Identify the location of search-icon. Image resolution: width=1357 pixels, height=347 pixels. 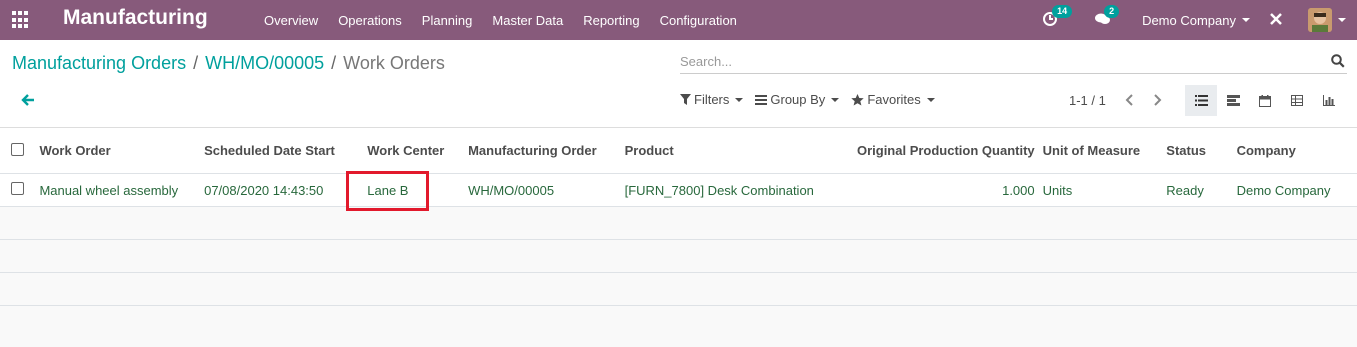
(1338, 61).